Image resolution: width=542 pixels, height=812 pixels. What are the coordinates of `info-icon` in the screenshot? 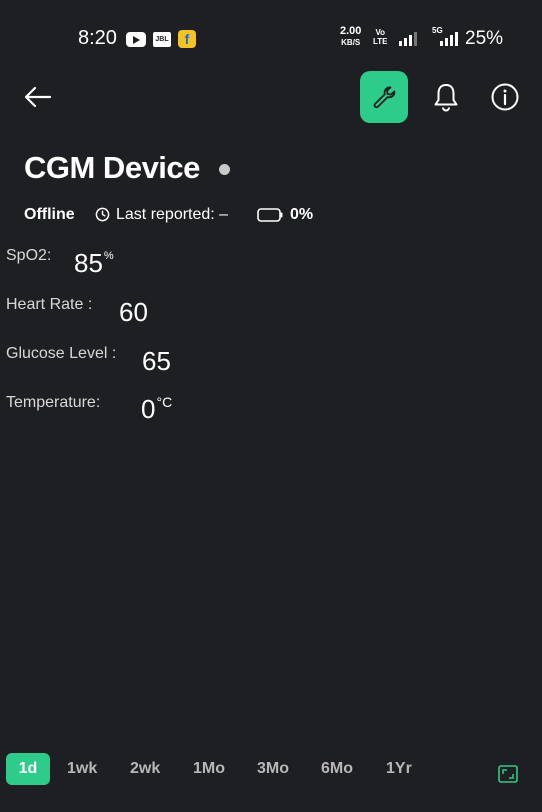 It's located at (505, 97).